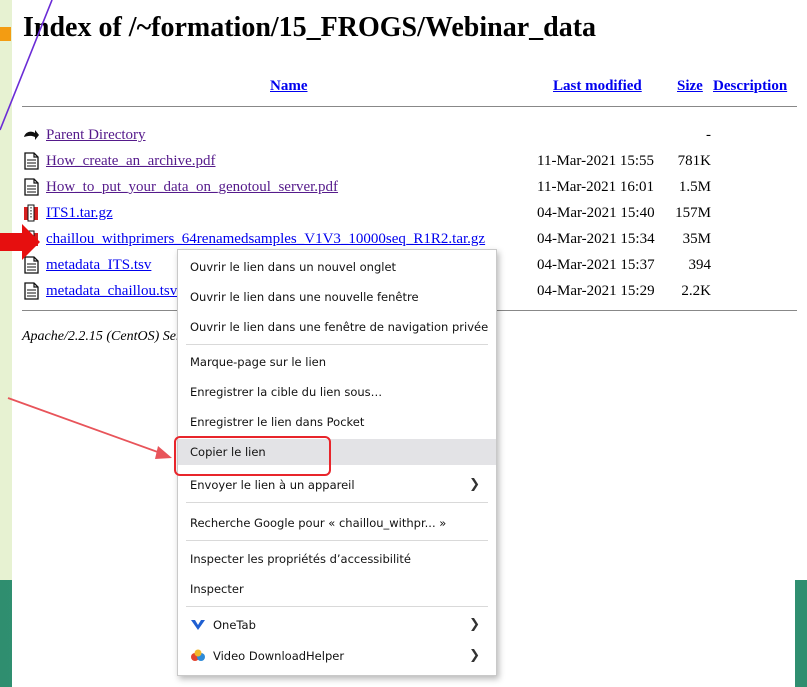 The height and width of the screenshot is (687, 807). Describe the element at coordinates (5, 34) in the screenshot. I see `orange-marker` at that location.